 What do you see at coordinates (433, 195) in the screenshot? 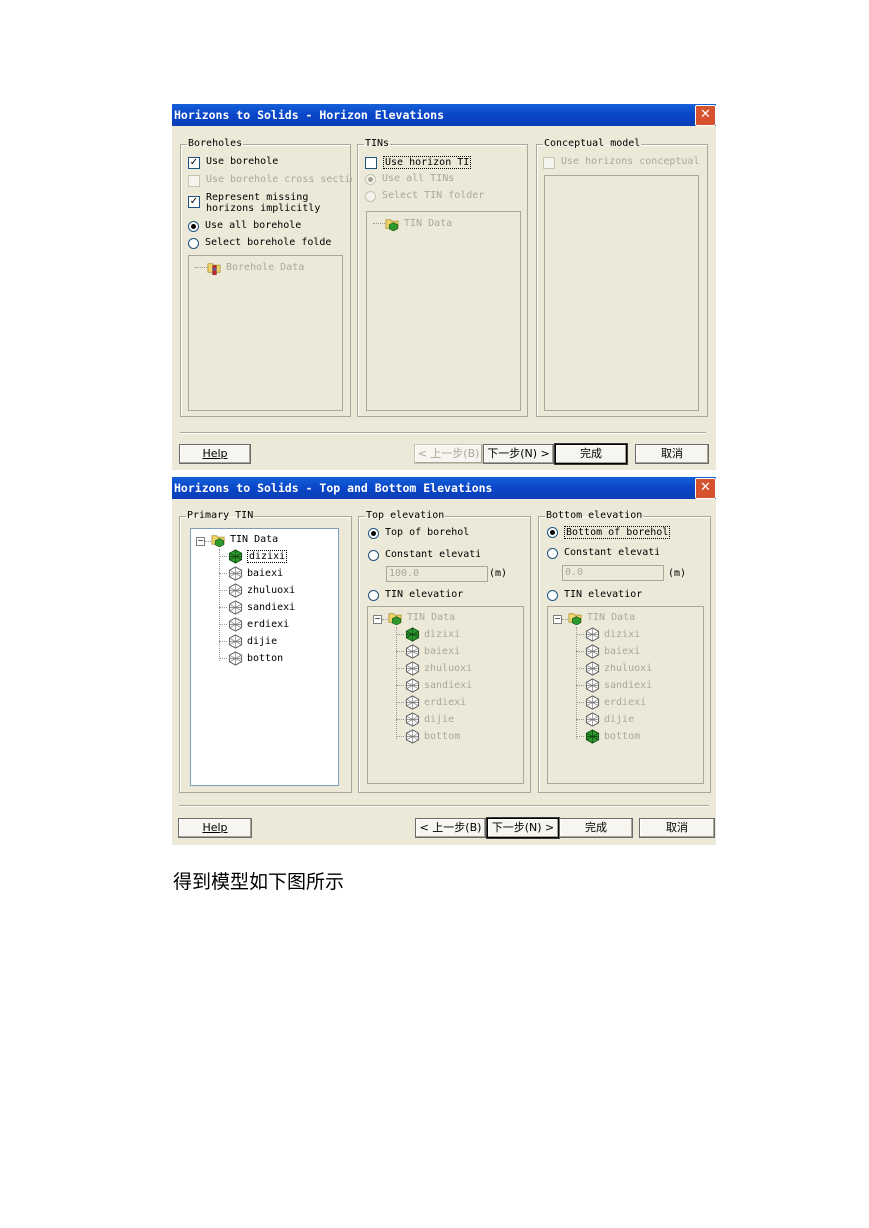
I see `select-tin-folder-label: Select TIN folder` at bounding box center [433, 195].